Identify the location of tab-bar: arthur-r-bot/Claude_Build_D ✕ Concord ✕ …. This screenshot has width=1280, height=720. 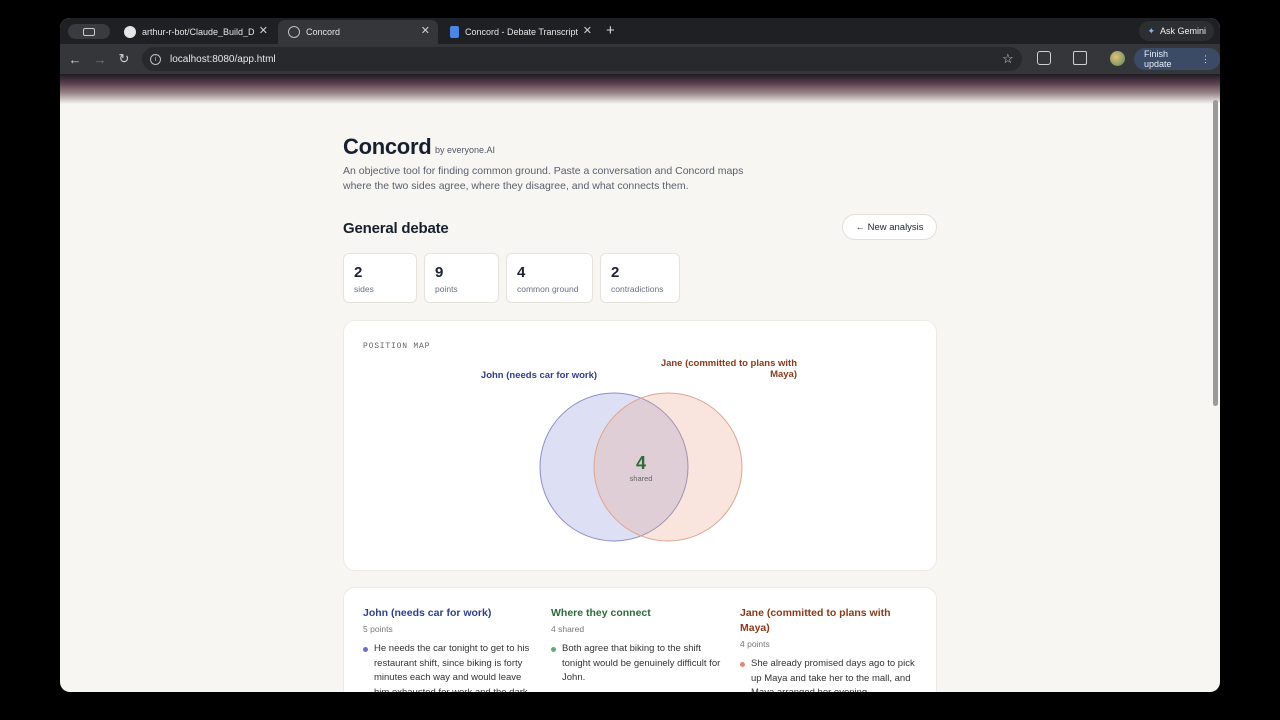
(640, 31).